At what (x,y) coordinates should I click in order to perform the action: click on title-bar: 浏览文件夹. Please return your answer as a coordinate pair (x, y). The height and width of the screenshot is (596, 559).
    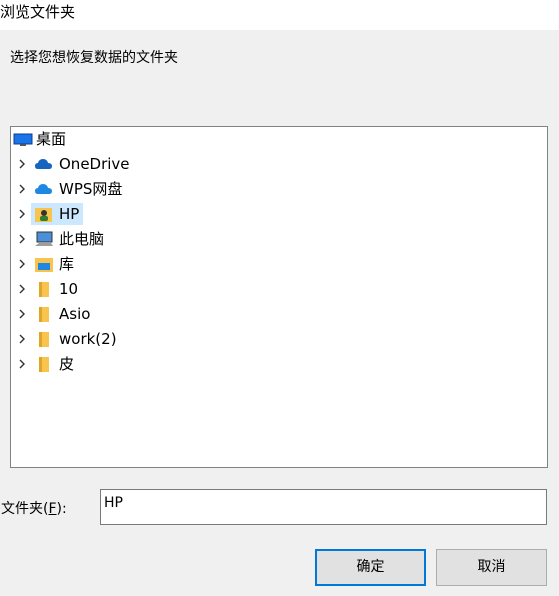
    Looking at the image, I should click on (279, 15).